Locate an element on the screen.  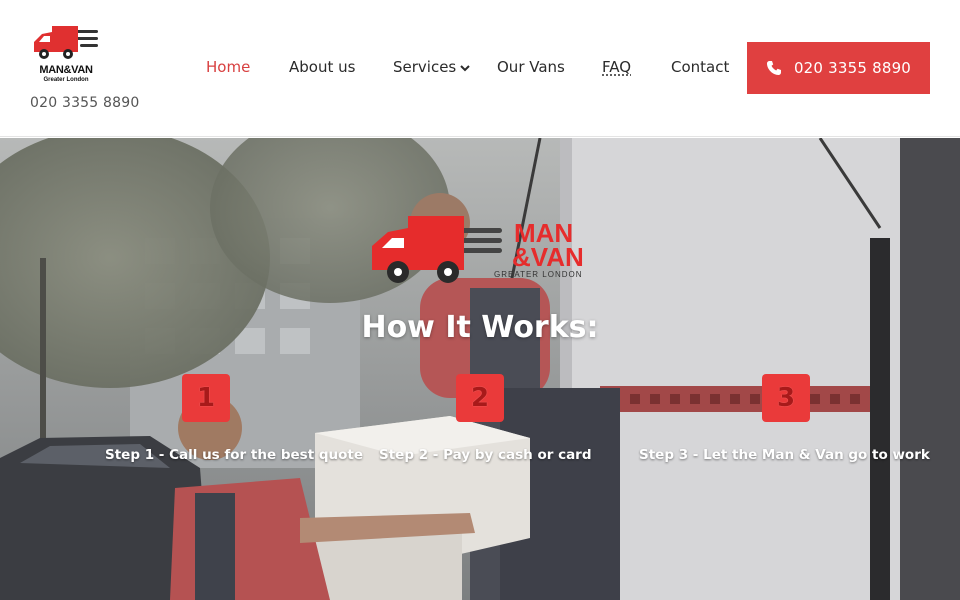
site-logo: MAN&VAN Greater London is located at coordinates (66, 55).